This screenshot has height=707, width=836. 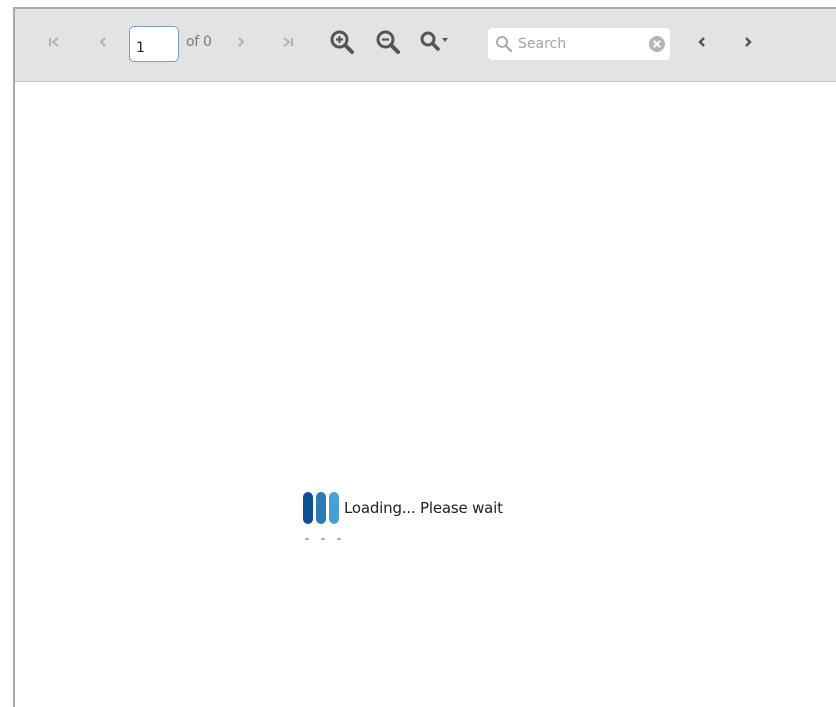 I want to click on zoom-out-button, so click(x=388, y=42).